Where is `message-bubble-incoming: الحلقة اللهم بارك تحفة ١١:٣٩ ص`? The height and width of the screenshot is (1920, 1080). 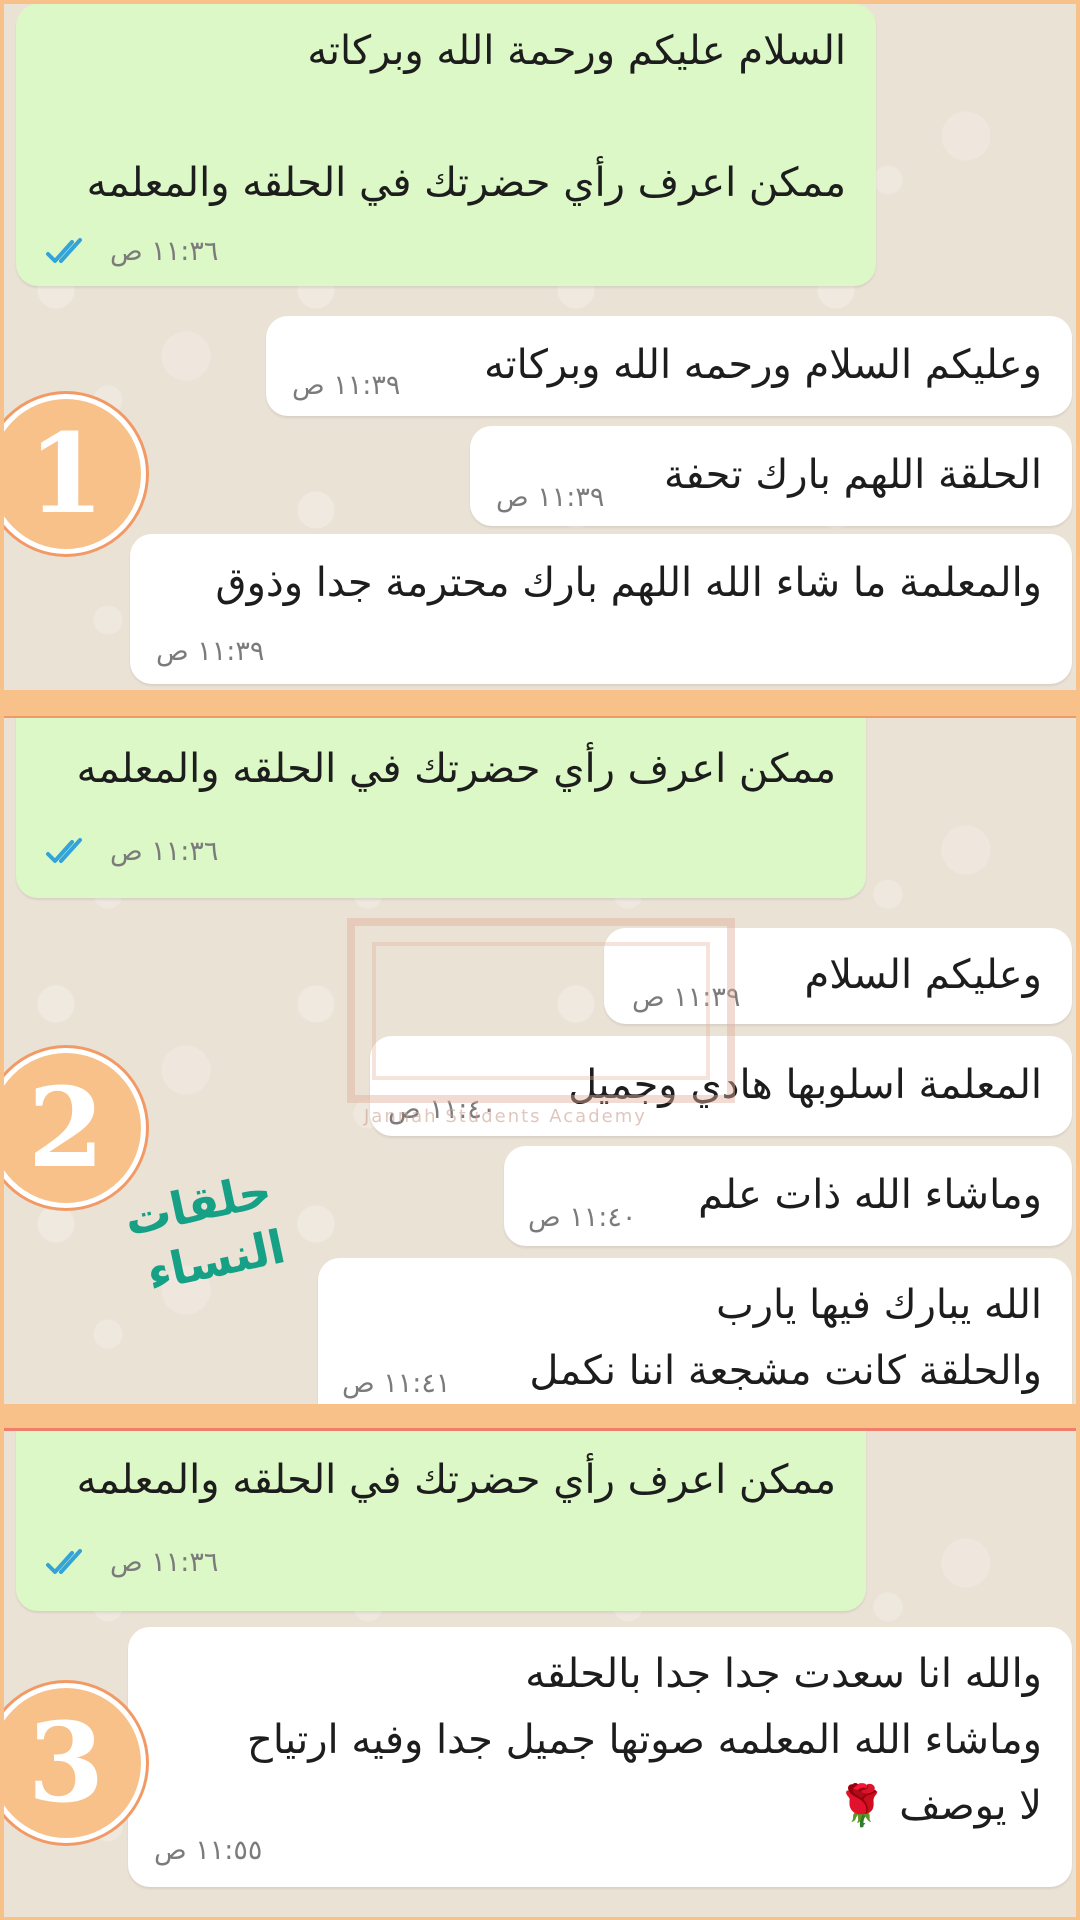
message-bubble-incoming: الحلقة اللهم بارك تحفة ١١:٣٩ ص is located at coordinates (771, 476).